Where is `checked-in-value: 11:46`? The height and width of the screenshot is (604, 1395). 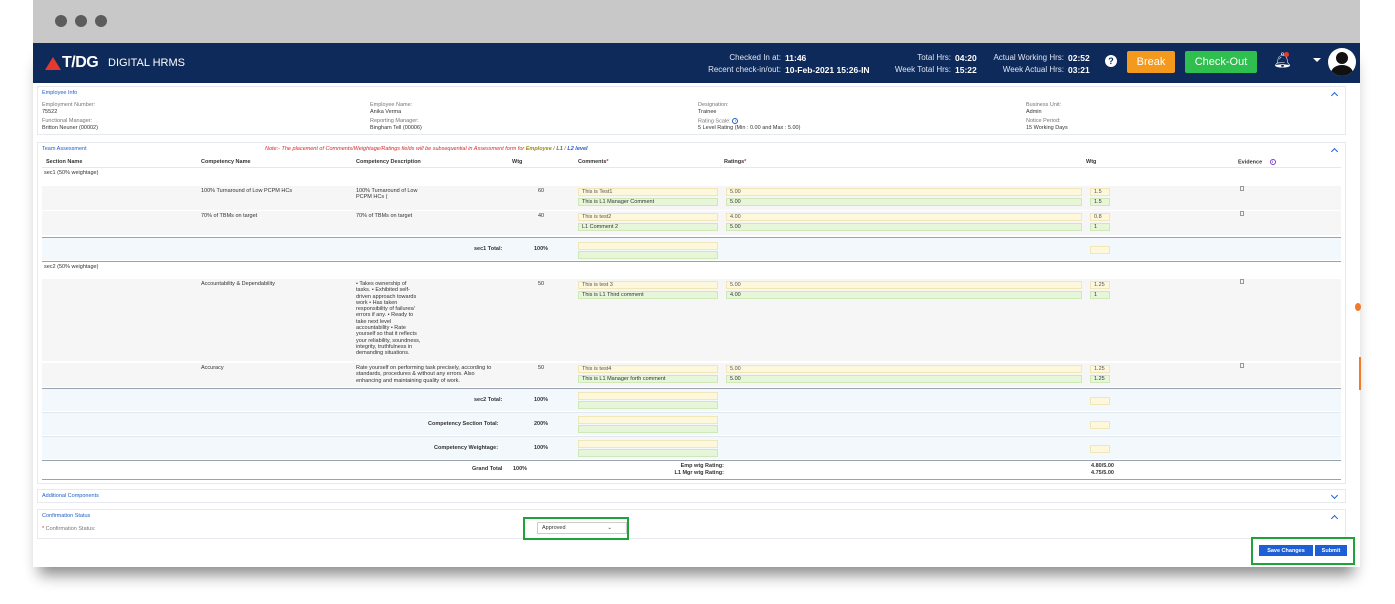 checked-in-value: 11:46 is located at coordinates (796, 58).